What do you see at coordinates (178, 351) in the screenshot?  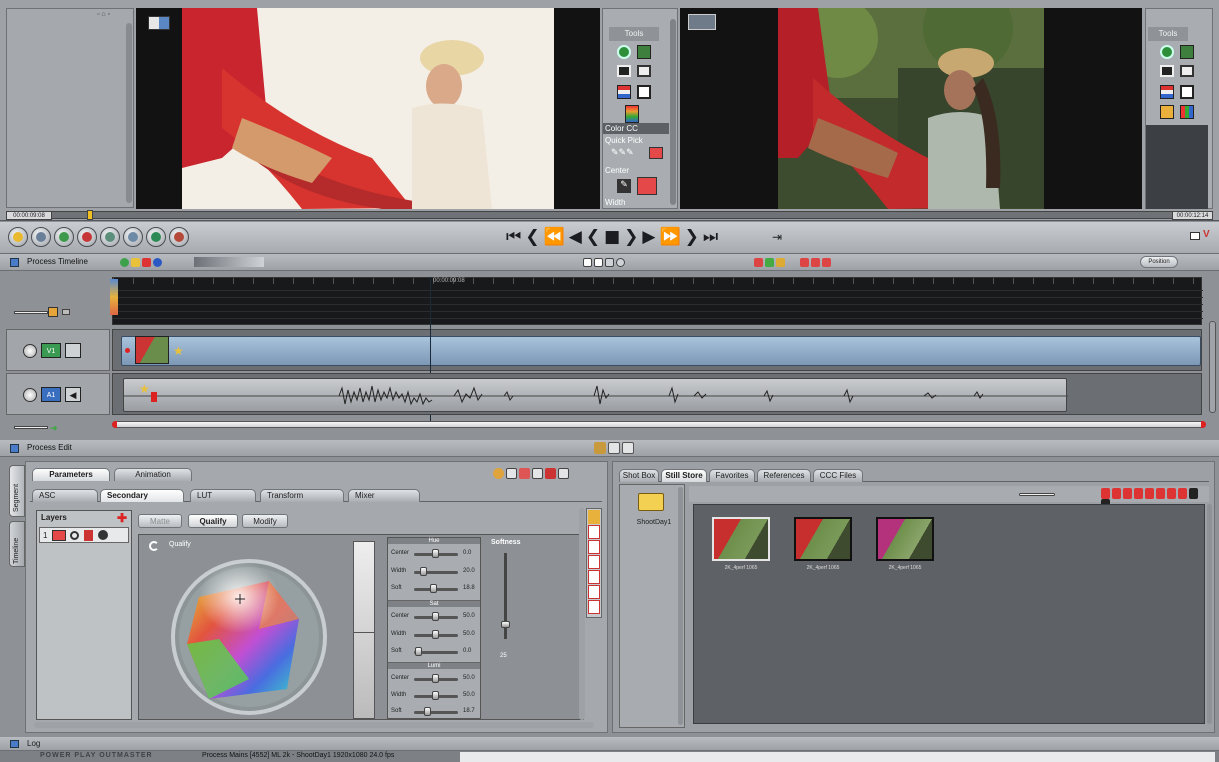 I see `clip-star-icon: ★` at bounding box center [178, 351].